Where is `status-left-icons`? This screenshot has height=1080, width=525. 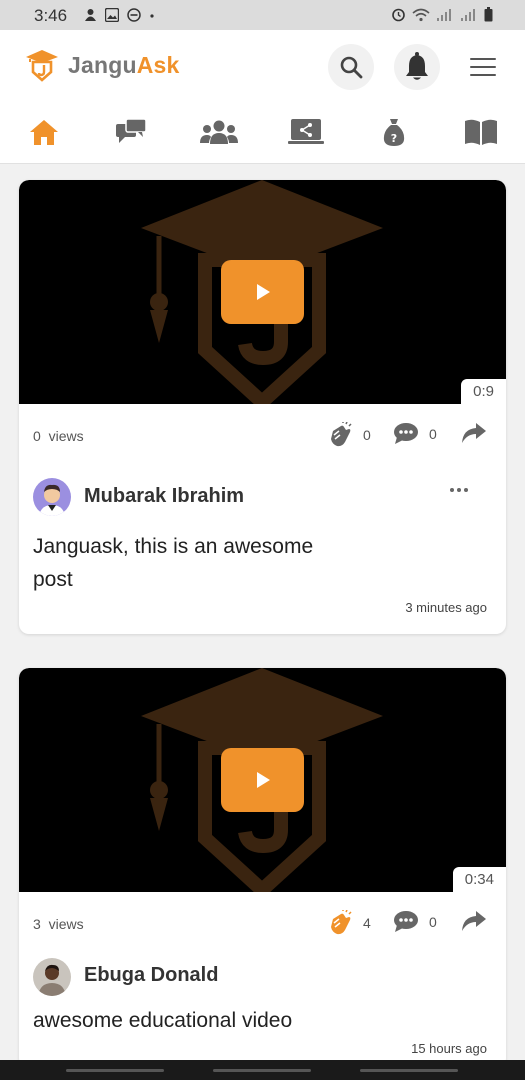
status-left-icons is located at coordinates (119, 15).